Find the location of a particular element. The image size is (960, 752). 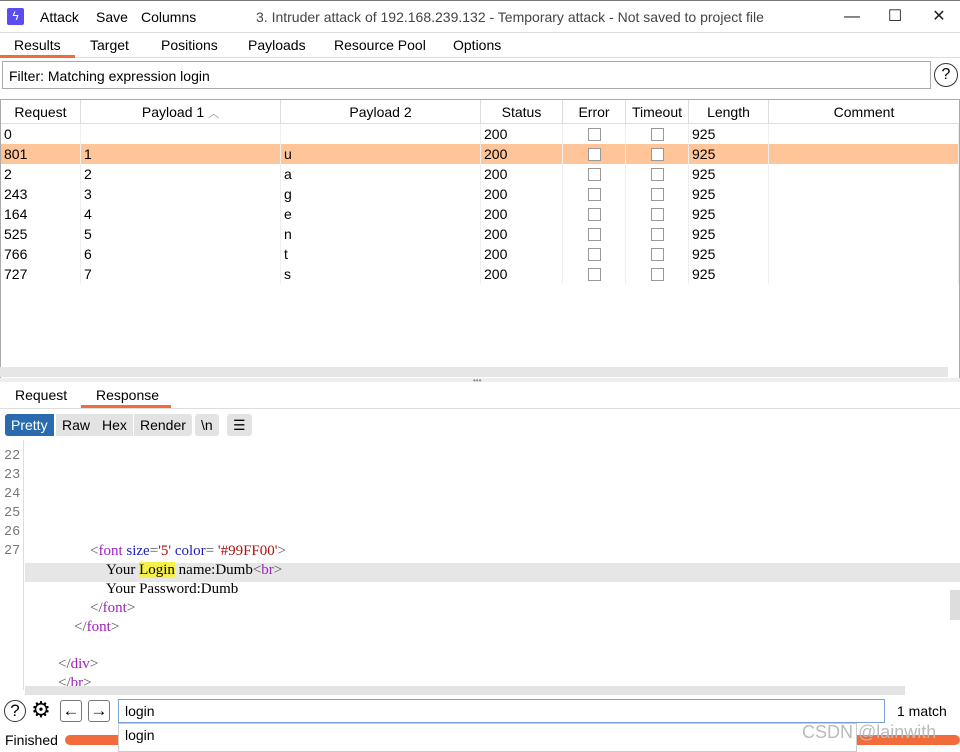

table-row: 2 2 a 200 925 is located at coordinates (480, 174).